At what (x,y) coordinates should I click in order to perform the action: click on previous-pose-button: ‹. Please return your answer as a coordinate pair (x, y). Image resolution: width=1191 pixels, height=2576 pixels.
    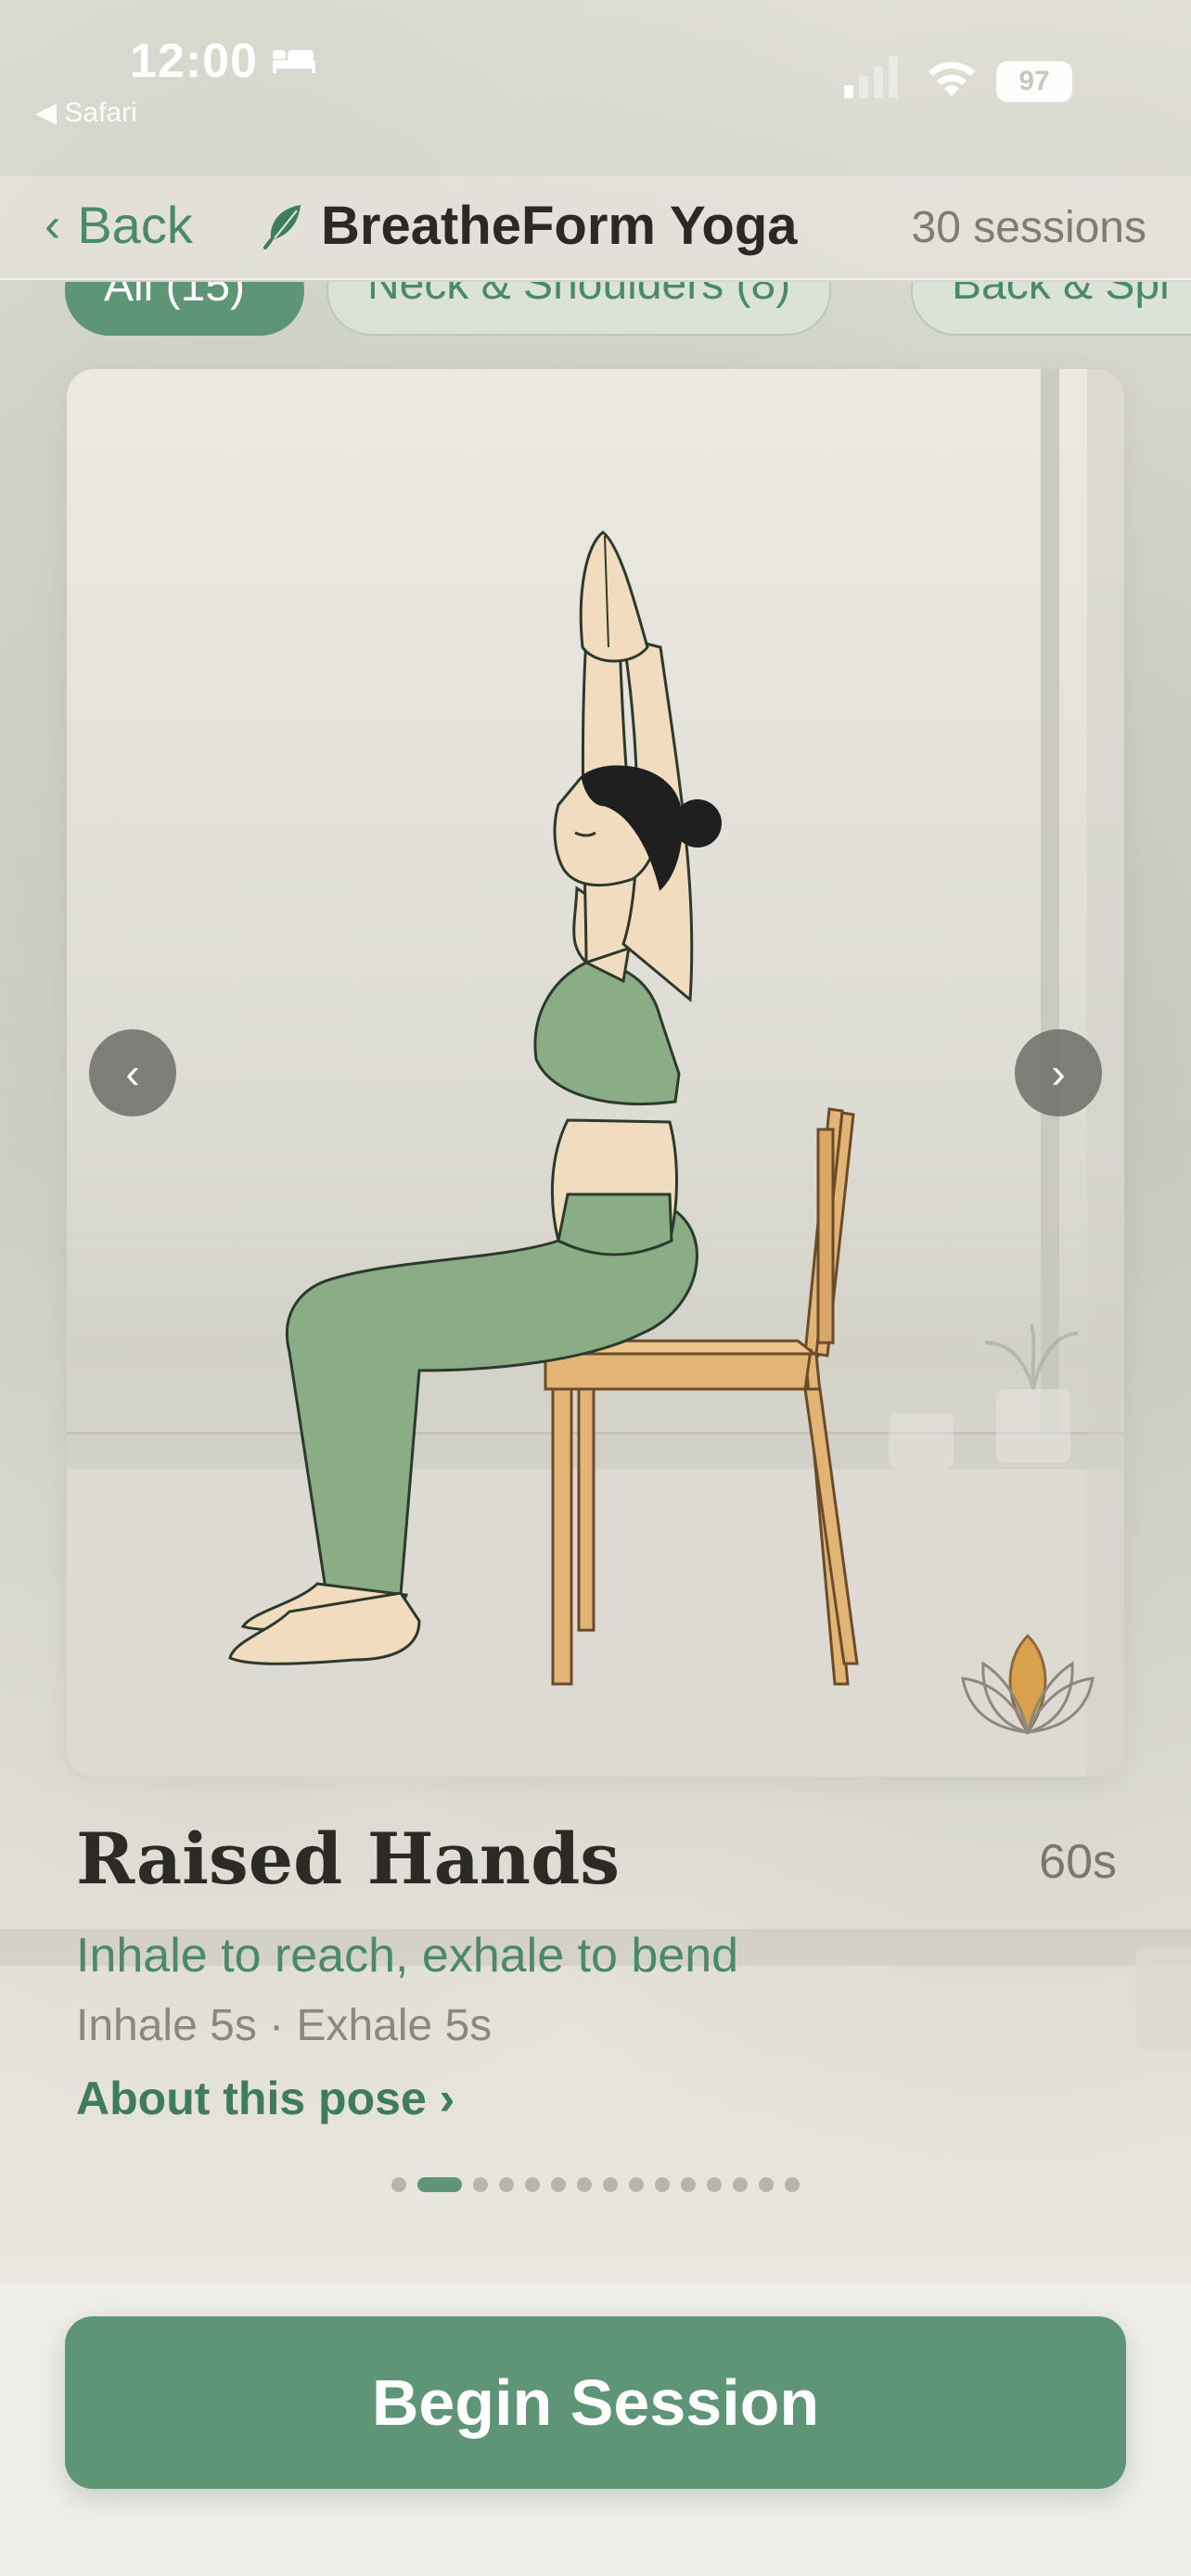
    Looking at the image, I should click on (132, 1072).